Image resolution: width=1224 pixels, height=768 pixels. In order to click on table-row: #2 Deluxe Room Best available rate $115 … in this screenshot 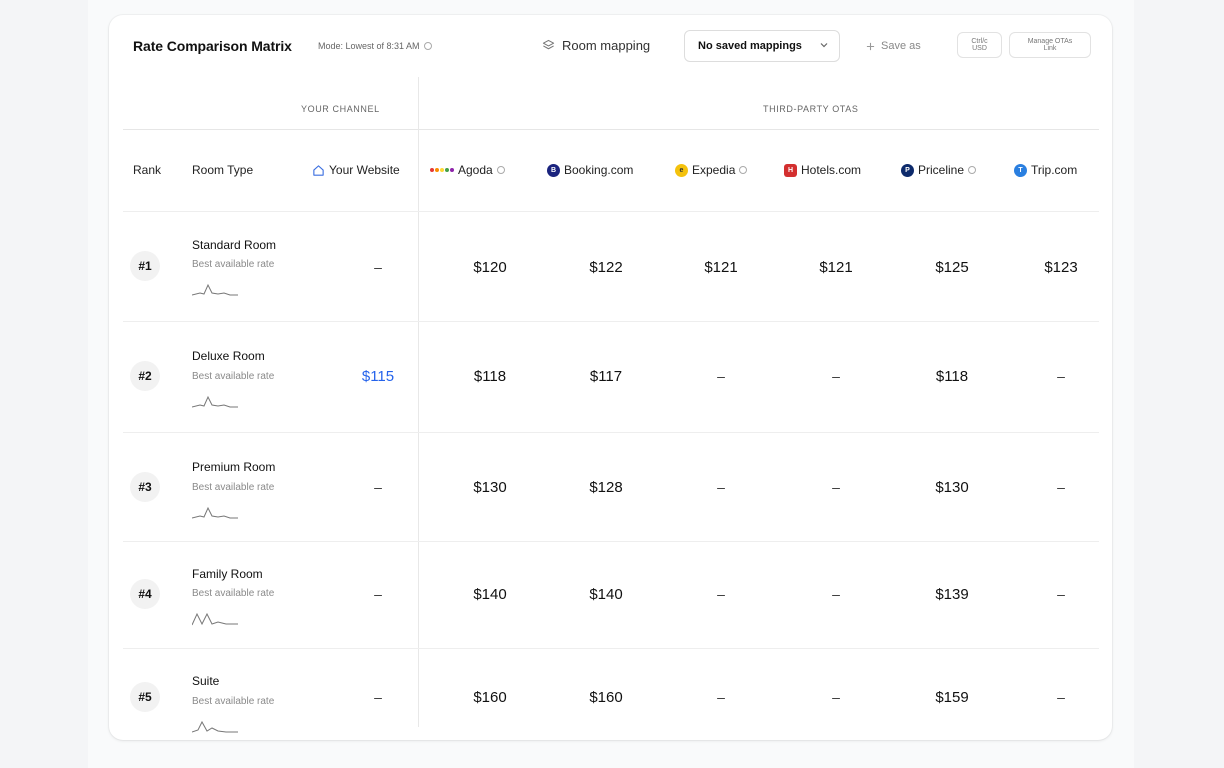, I will do `click(611, 377)`.